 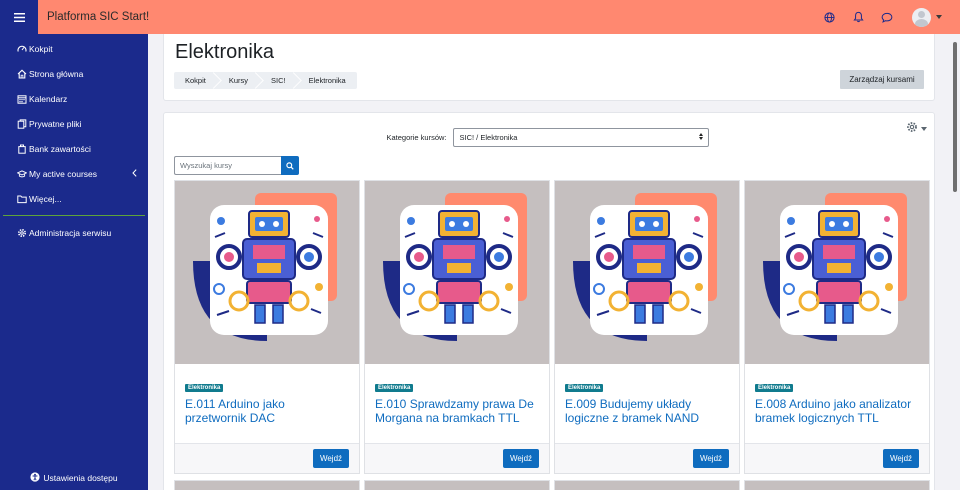 What do you see at coordinates (858, 17) in the screenshot?
I see `notifications-bell-icon` at bounding box center [858, 17].